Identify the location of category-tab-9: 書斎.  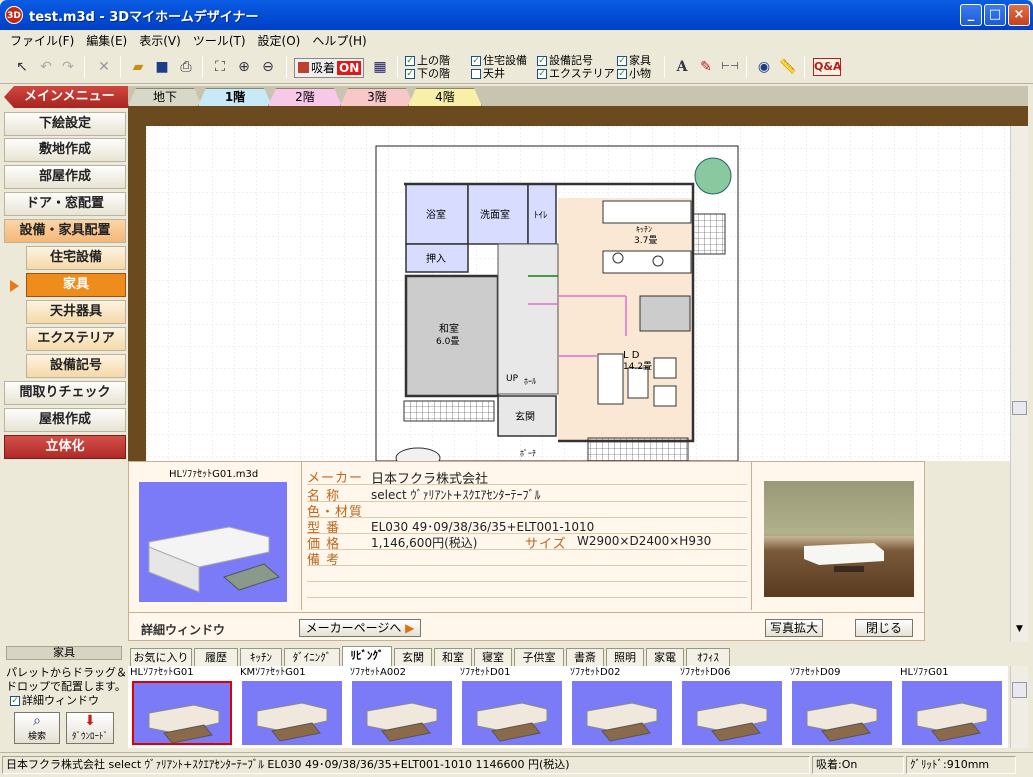
(585, 657).